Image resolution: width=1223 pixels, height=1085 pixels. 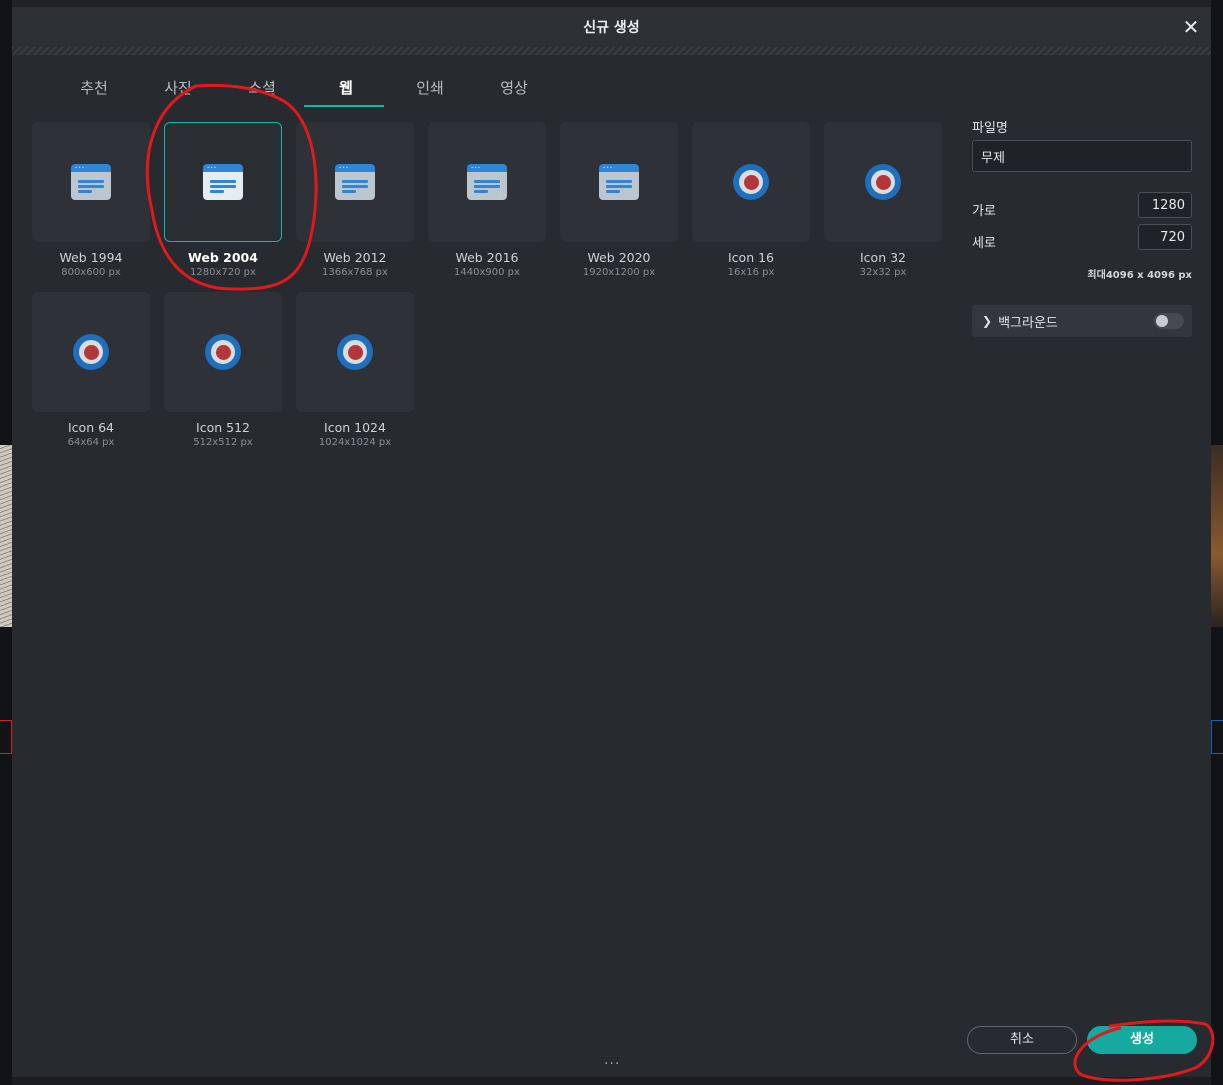 I want to click on preset-card: Icon 32 32x32 px, so click(x=883, y=202).